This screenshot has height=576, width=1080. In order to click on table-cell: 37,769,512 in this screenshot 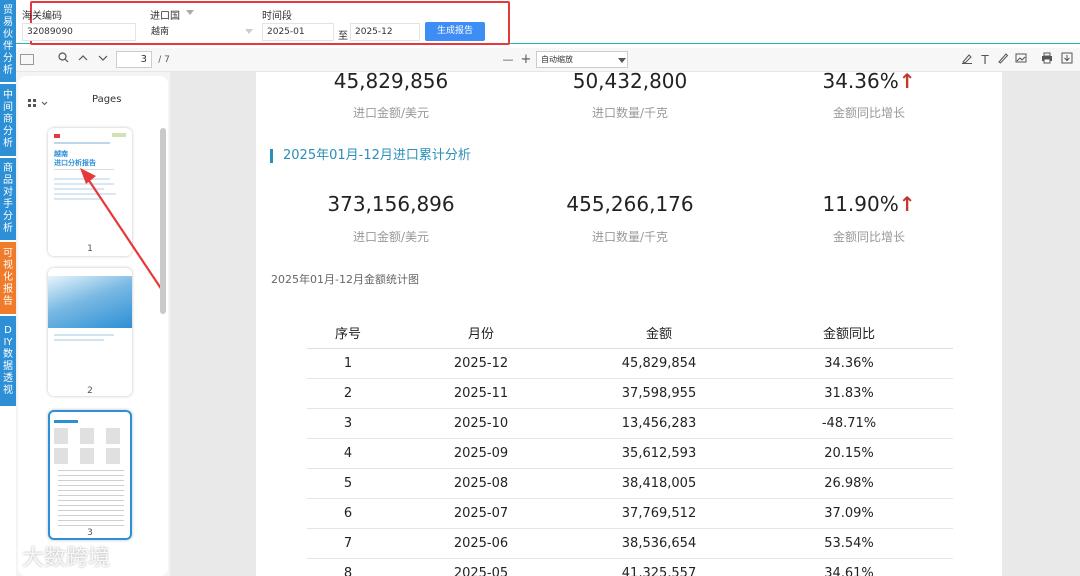, I will do `click(659, 513)`.